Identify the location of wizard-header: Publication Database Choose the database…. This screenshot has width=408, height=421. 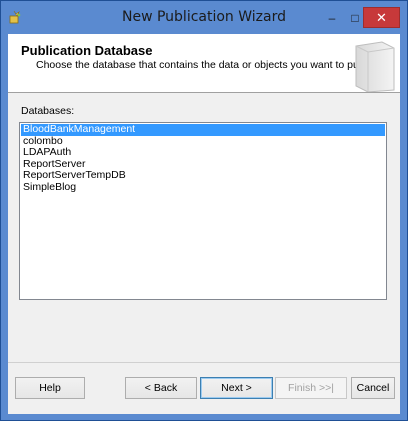
(204, 63).